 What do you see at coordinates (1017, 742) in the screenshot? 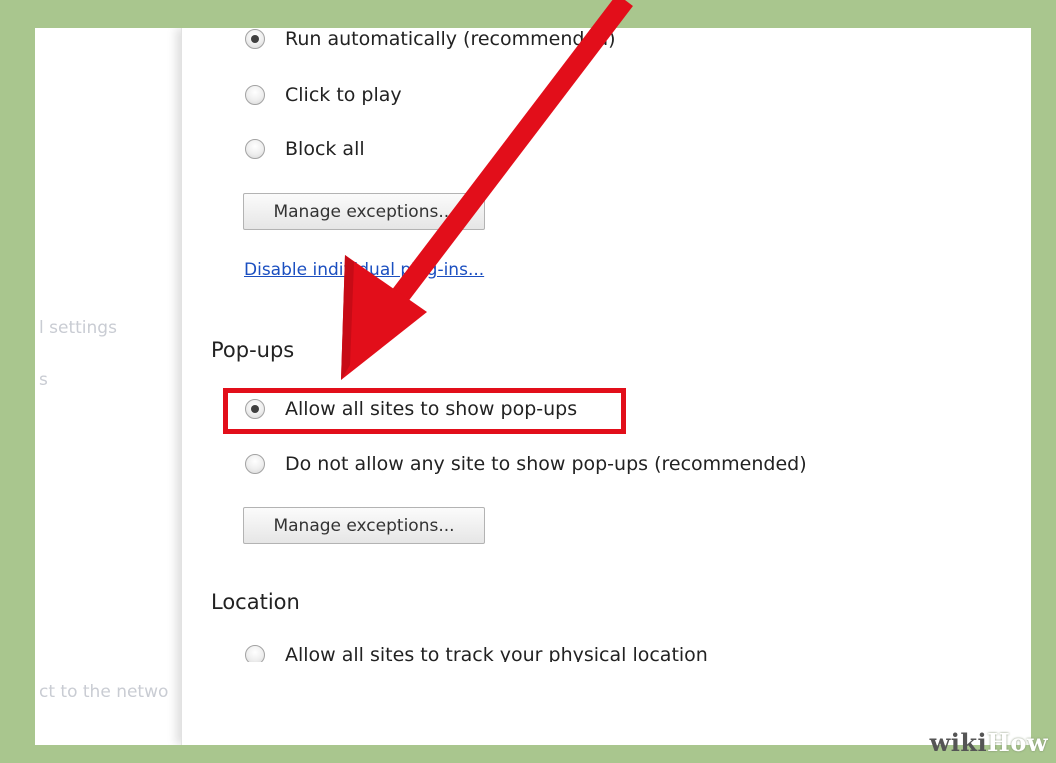
I see `watermark-how: How` at bounding box center [1017, 742].